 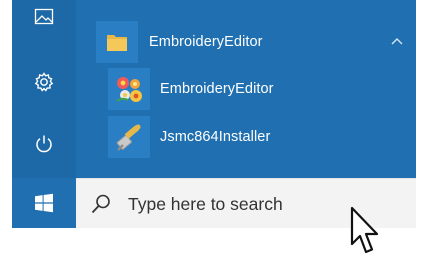 I want to click on settings-button, so click(x=44, y=82).